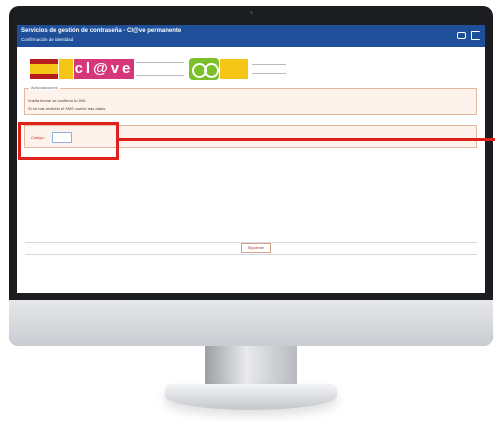 The image size is (502, 421). What do you see at coordinates (104, 69) in the screenshot?
I see `clave-logo: cl@ve` at bounding box center [104, 69].